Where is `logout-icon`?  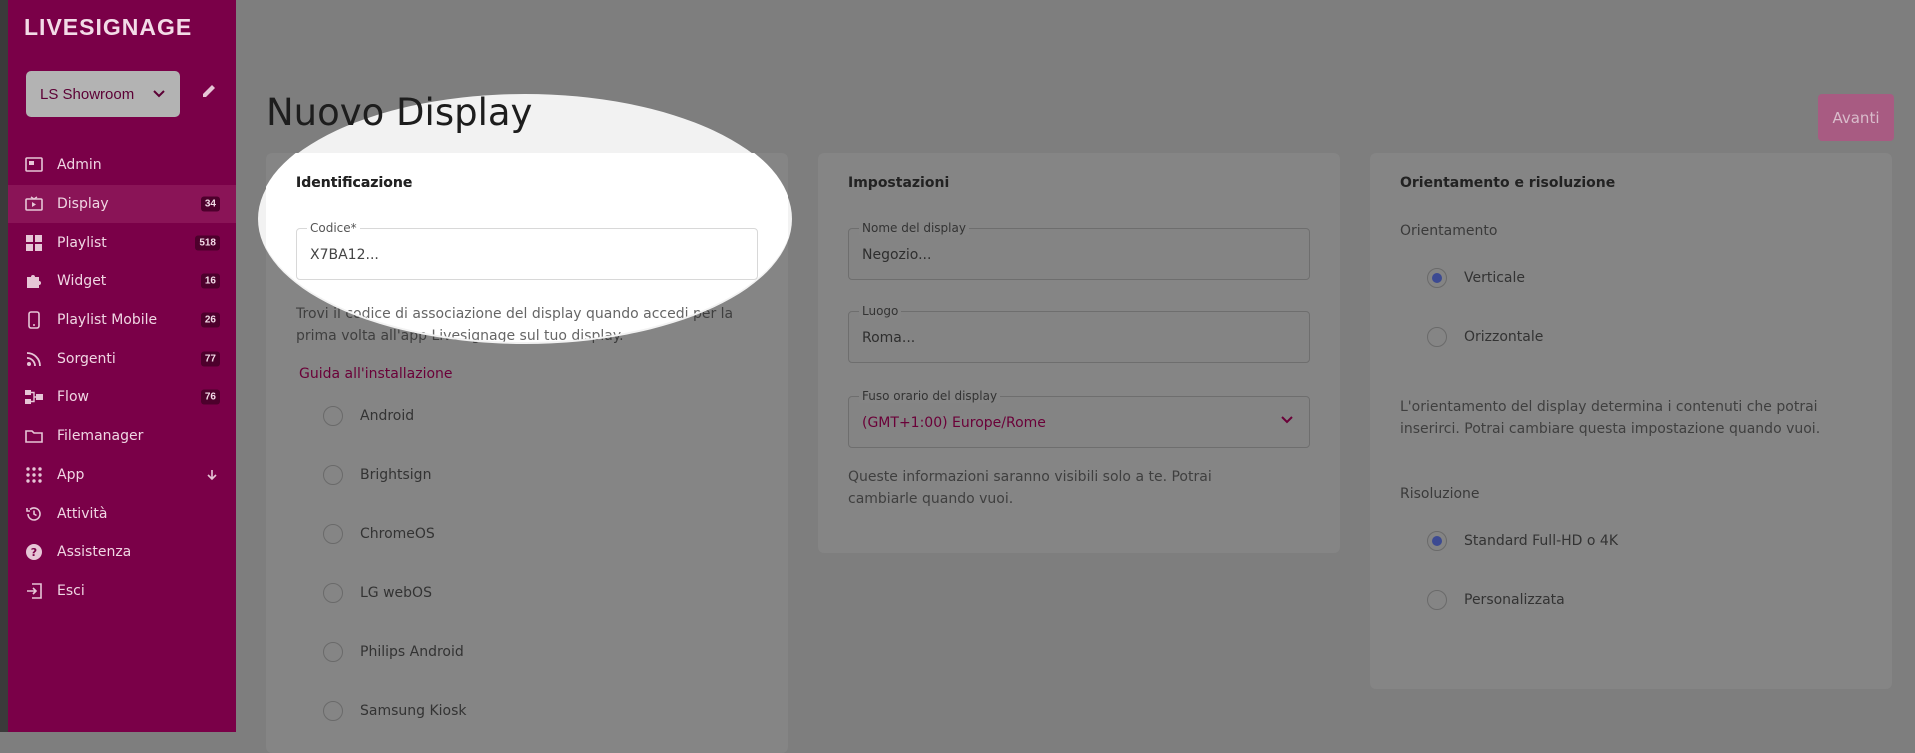 logout-icon is located at coordinates (34, 591).